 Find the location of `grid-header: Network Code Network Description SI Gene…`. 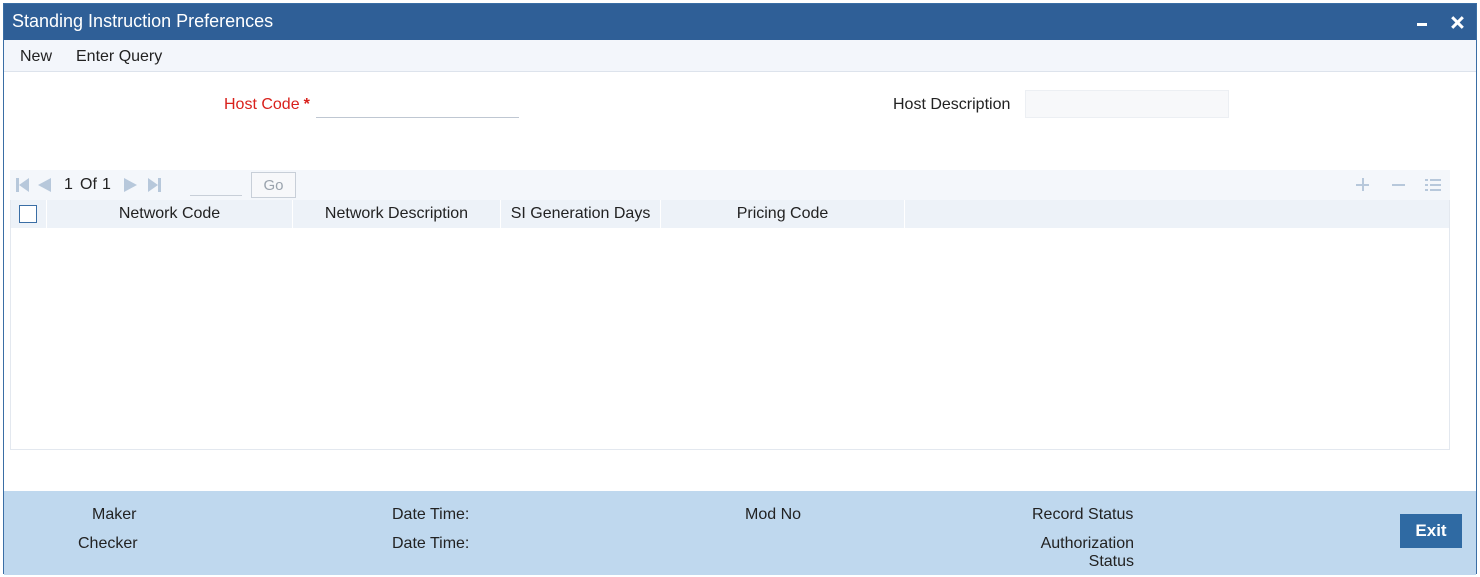

grid-header: Network Code Network Description SI Gene… is located at coordinates (730, 214).